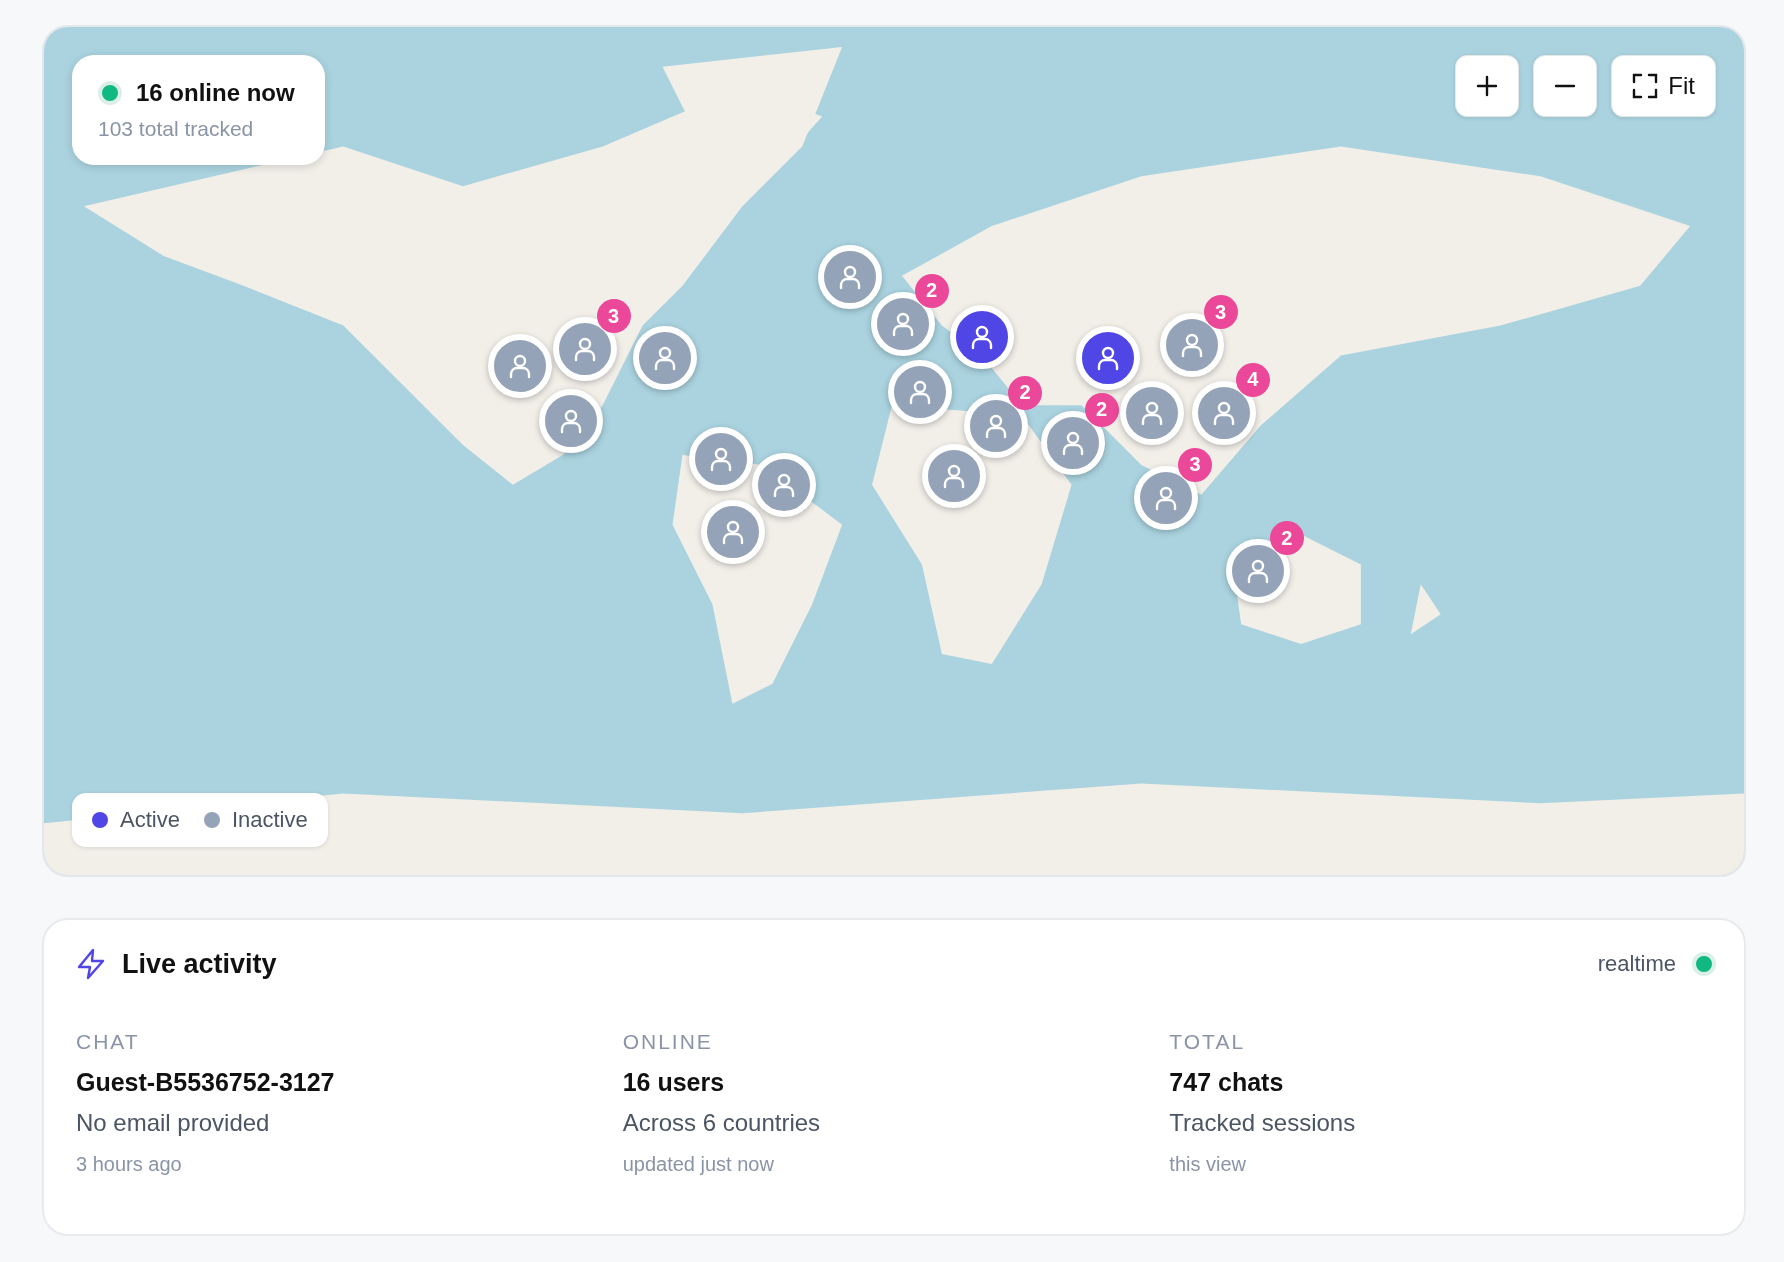 Image resolution: width=1784 pixels, height=1262 pixels. Describe the element at coordinates (173, 1123) in the screenshot. I see `stat-detail: No email provided` at that location.